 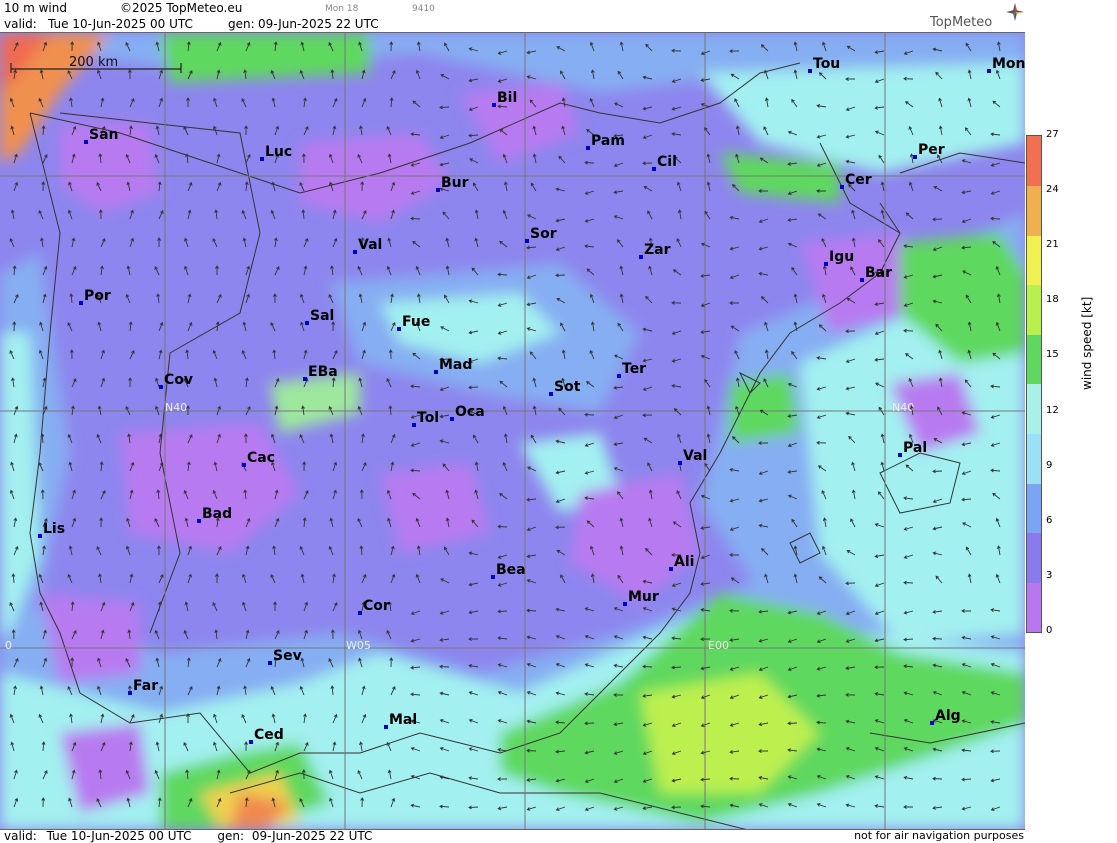 What do you see at coordinates (269, 735) in the screenshot?
I see `city-label: Ced` at bounding box center [269, 735].